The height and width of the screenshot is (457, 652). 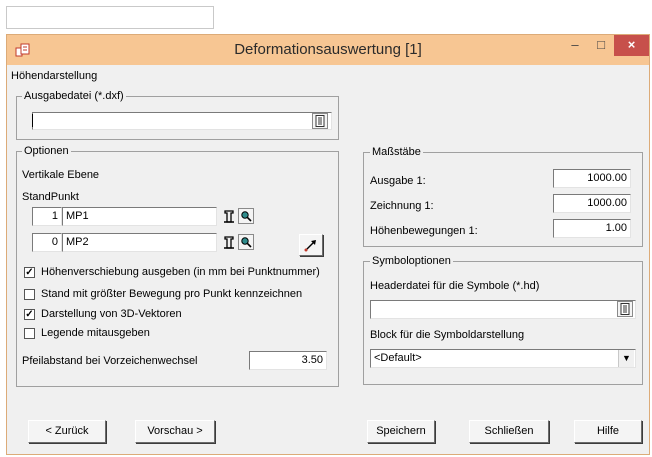 I want to click on close-button: Schließen, so click(x=509, y=431).